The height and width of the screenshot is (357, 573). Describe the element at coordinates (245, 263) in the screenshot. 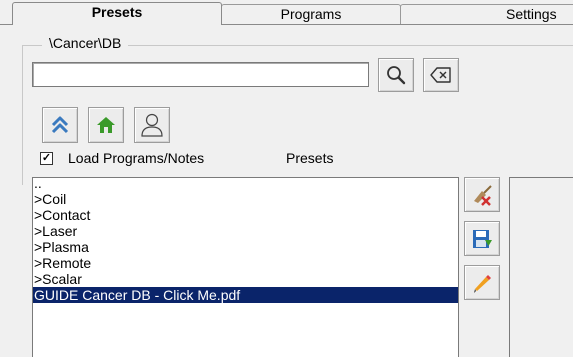

I see `list-item: >Remote` at that location.